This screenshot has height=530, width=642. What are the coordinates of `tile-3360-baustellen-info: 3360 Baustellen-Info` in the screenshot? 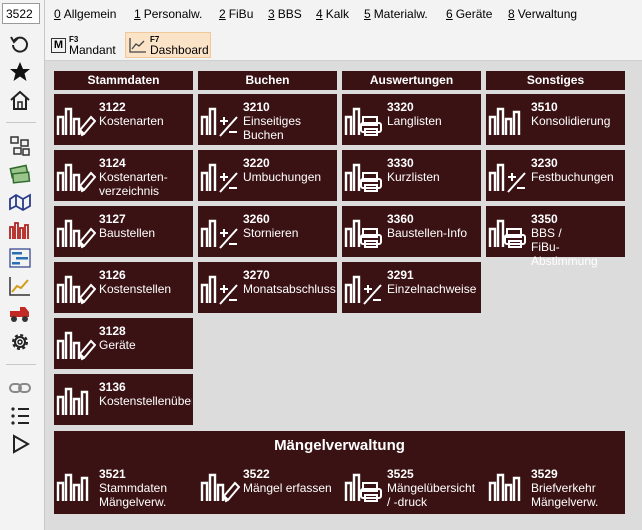 It's located at (411, 231).